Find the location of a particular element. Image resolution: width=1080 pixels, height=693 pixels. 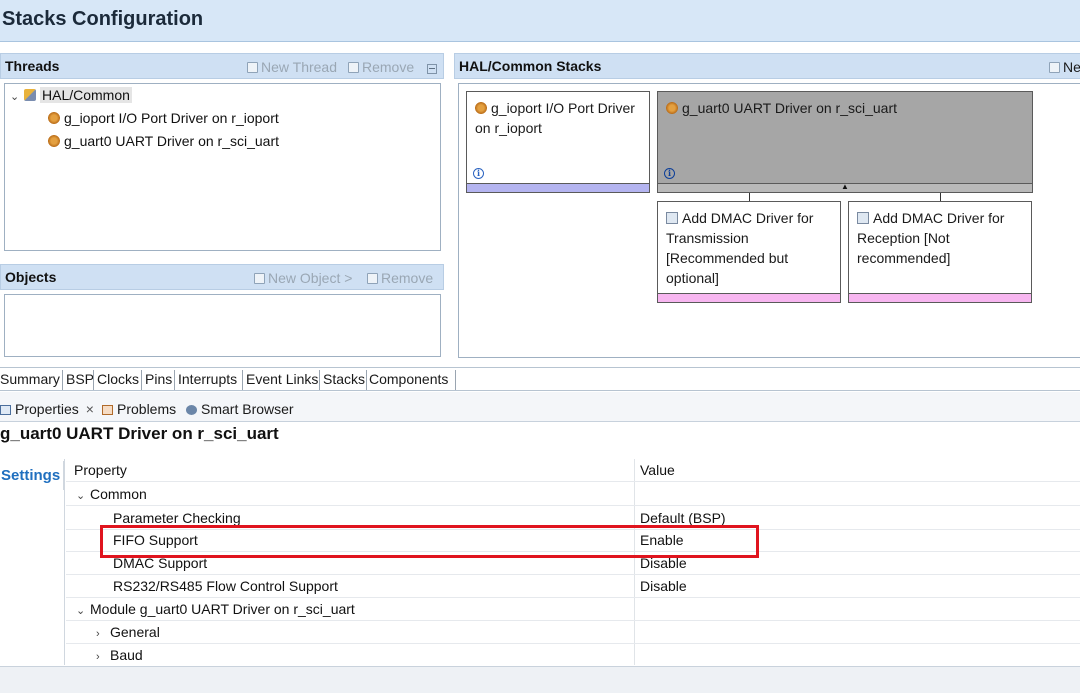

tree-item-ioport: g_ioport I/O Port Driver on r_ioport is located at coordinates (163, 118).